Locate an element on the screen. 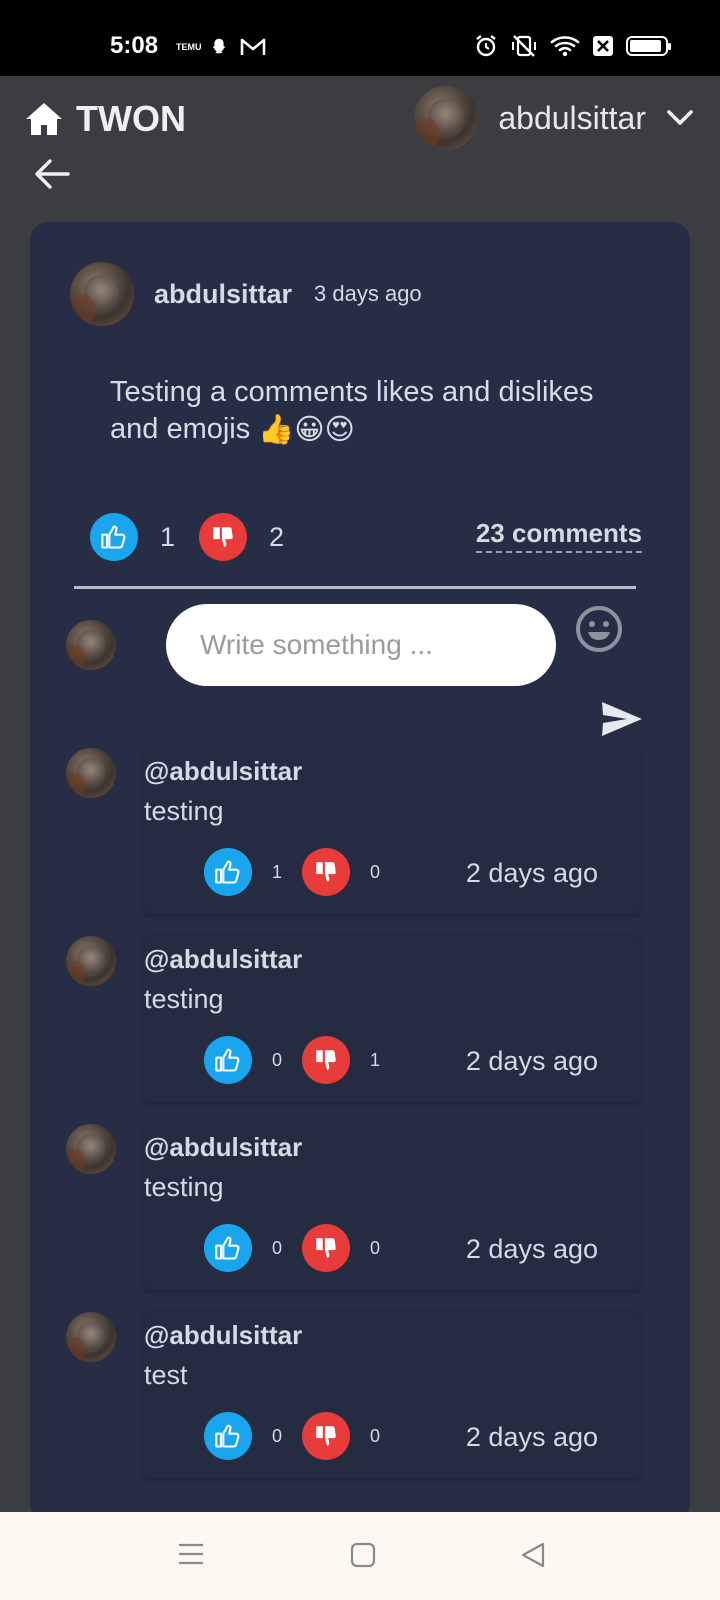 This screenshot has width=720, height=1600. dislike-button is located at coordinates (223, 537).